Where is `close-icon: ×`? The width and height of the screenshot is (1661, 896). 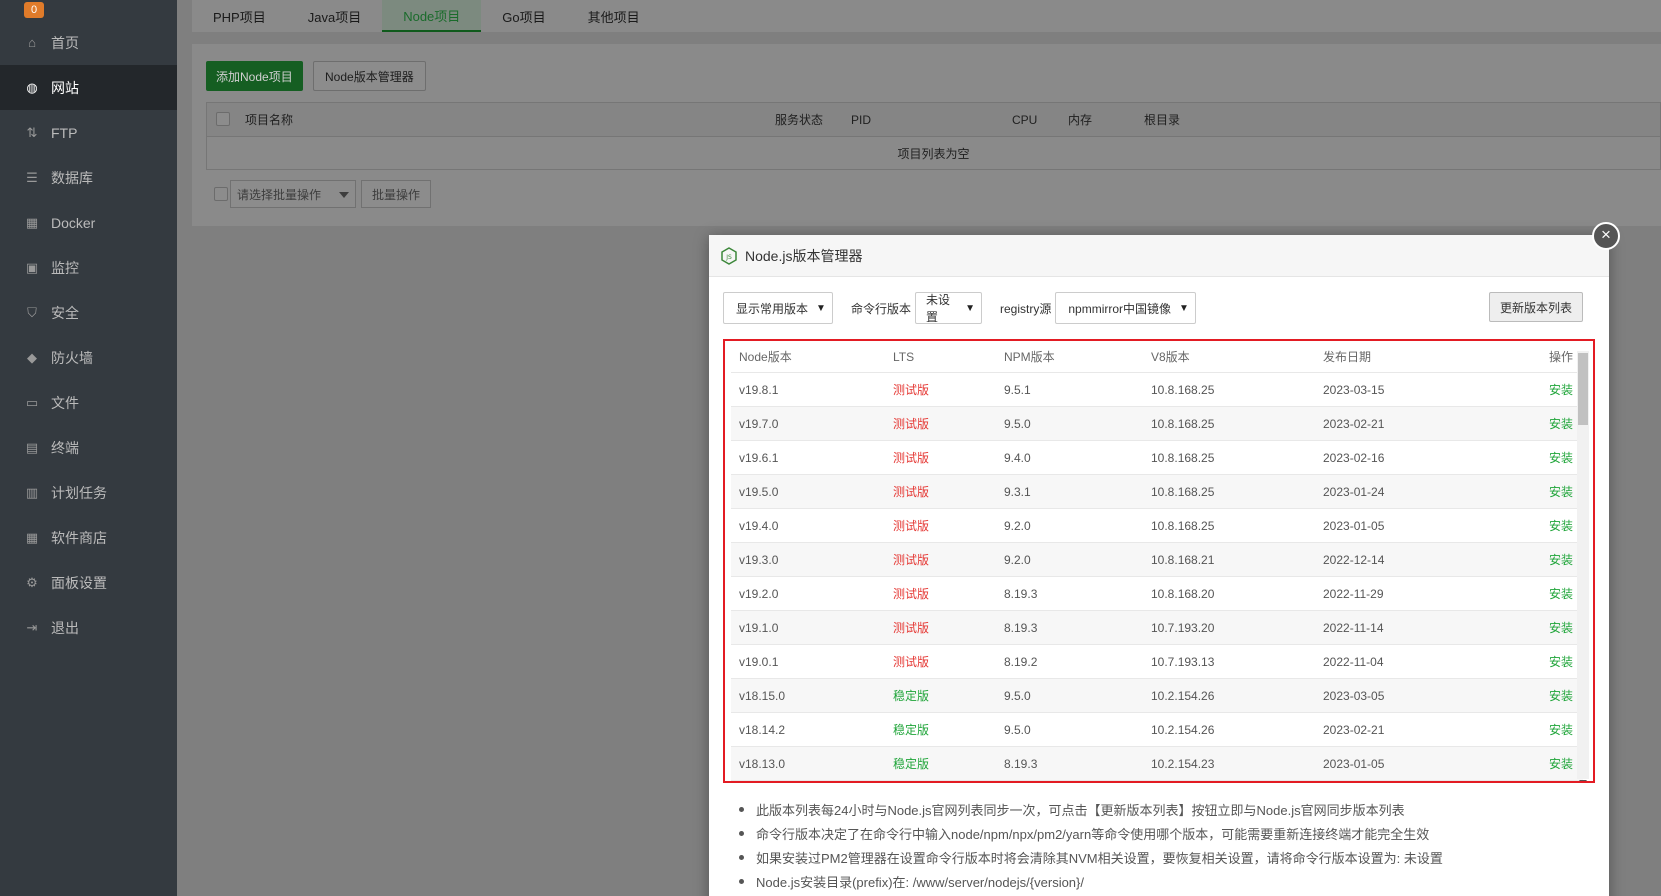 close-icon: × is located at coordinates (1606, 236).